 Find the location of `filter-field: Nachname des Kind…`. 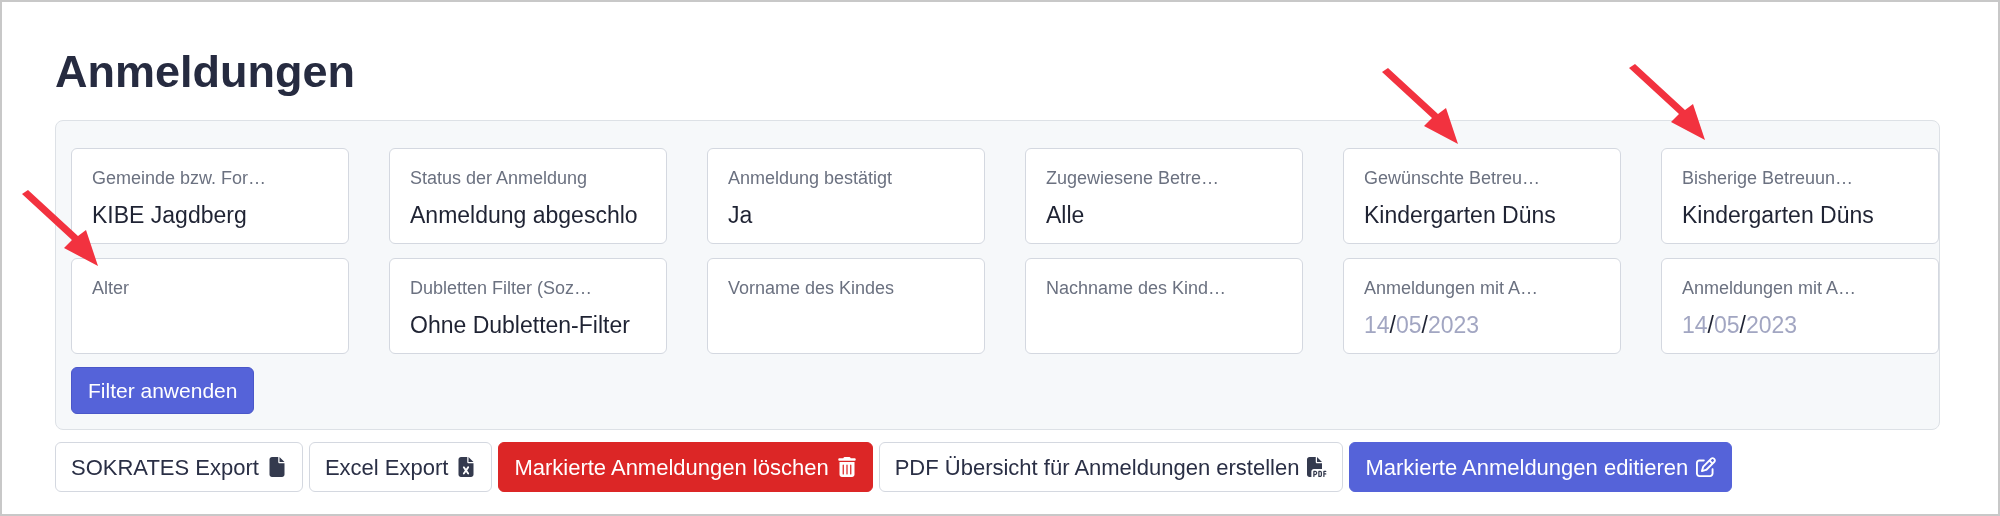

filter-field: Nachname des Kind… is located at coordinates (1164, 306).